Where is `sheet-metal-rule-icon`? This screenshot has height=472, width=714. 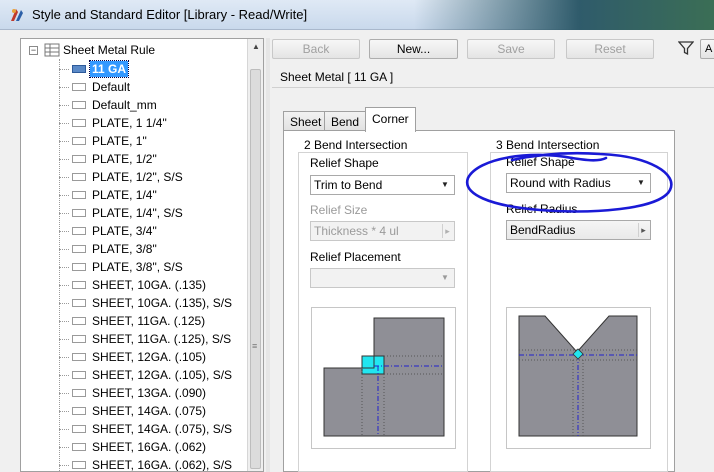 sheet-metal-rule-icon is located at coordinates (52, 50).